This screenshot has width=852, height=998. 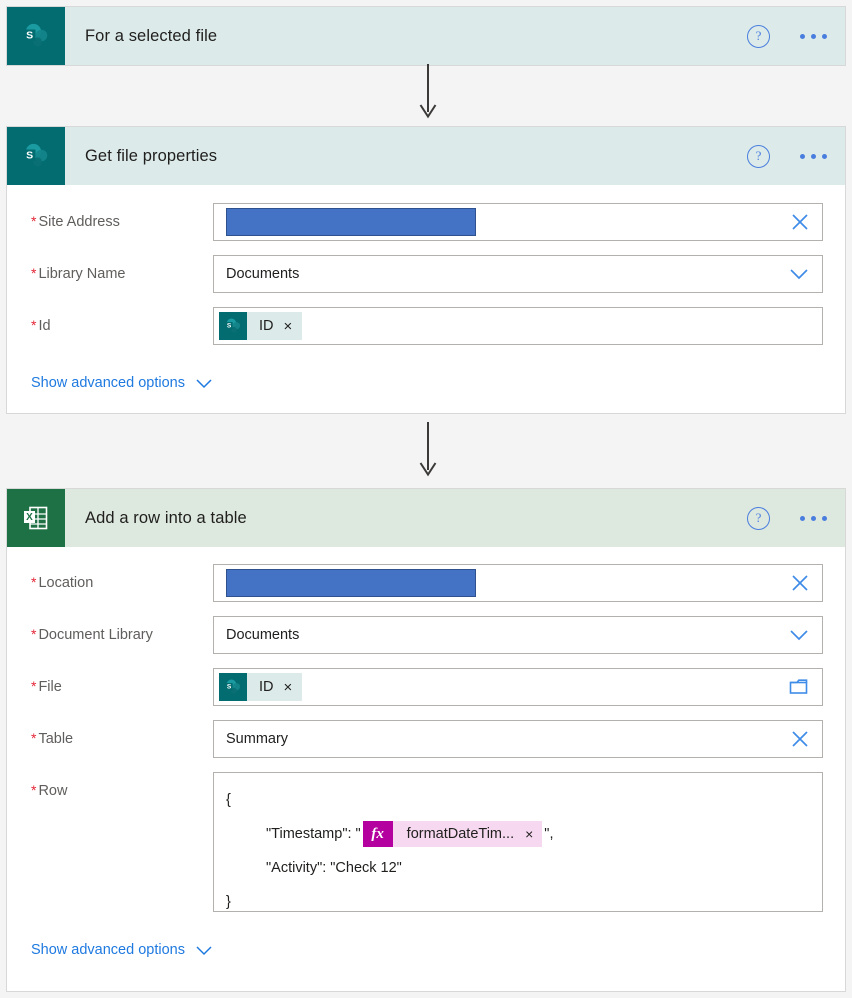 What do you see at coordinates (263, 635) in the screenshot?
I see `document-library-value: Documents` at bounding box center [263, 635].